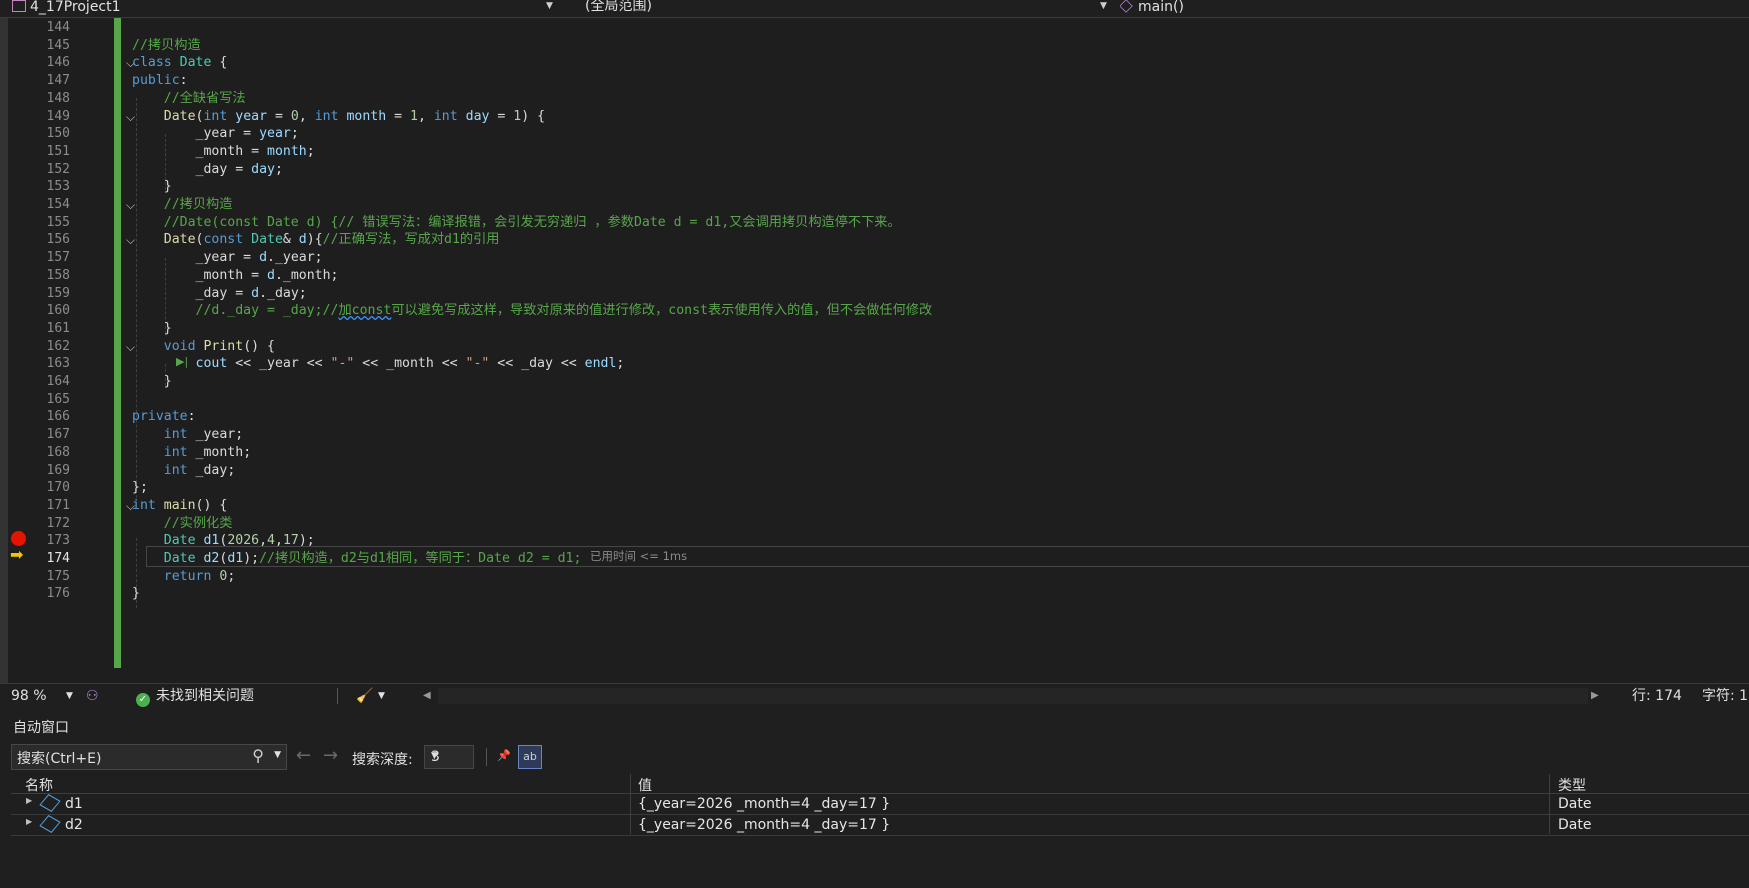 Image resolution: width=1749 pixels, height=888 pixels. What do you see at coordinates (205, 696) in the screenshot?
I see `issues-text: 未找到相关问题` at bounding box center [205, 696].